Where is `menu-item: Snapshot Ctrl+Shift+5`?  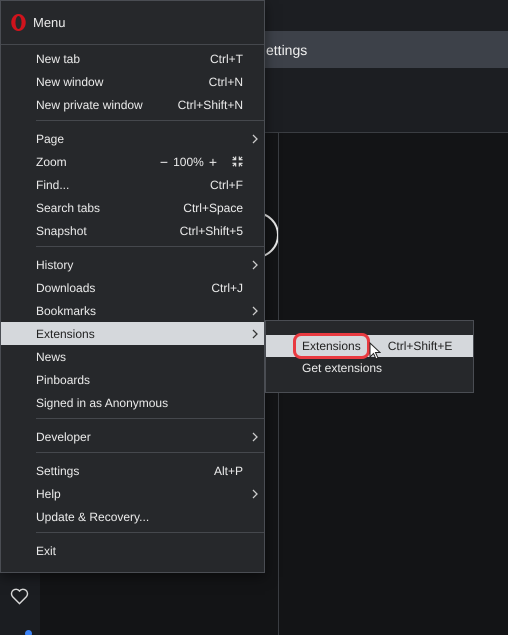 menu-item: Snapshot Ctrl+Shift+5 is located at coordinates (132, 230).